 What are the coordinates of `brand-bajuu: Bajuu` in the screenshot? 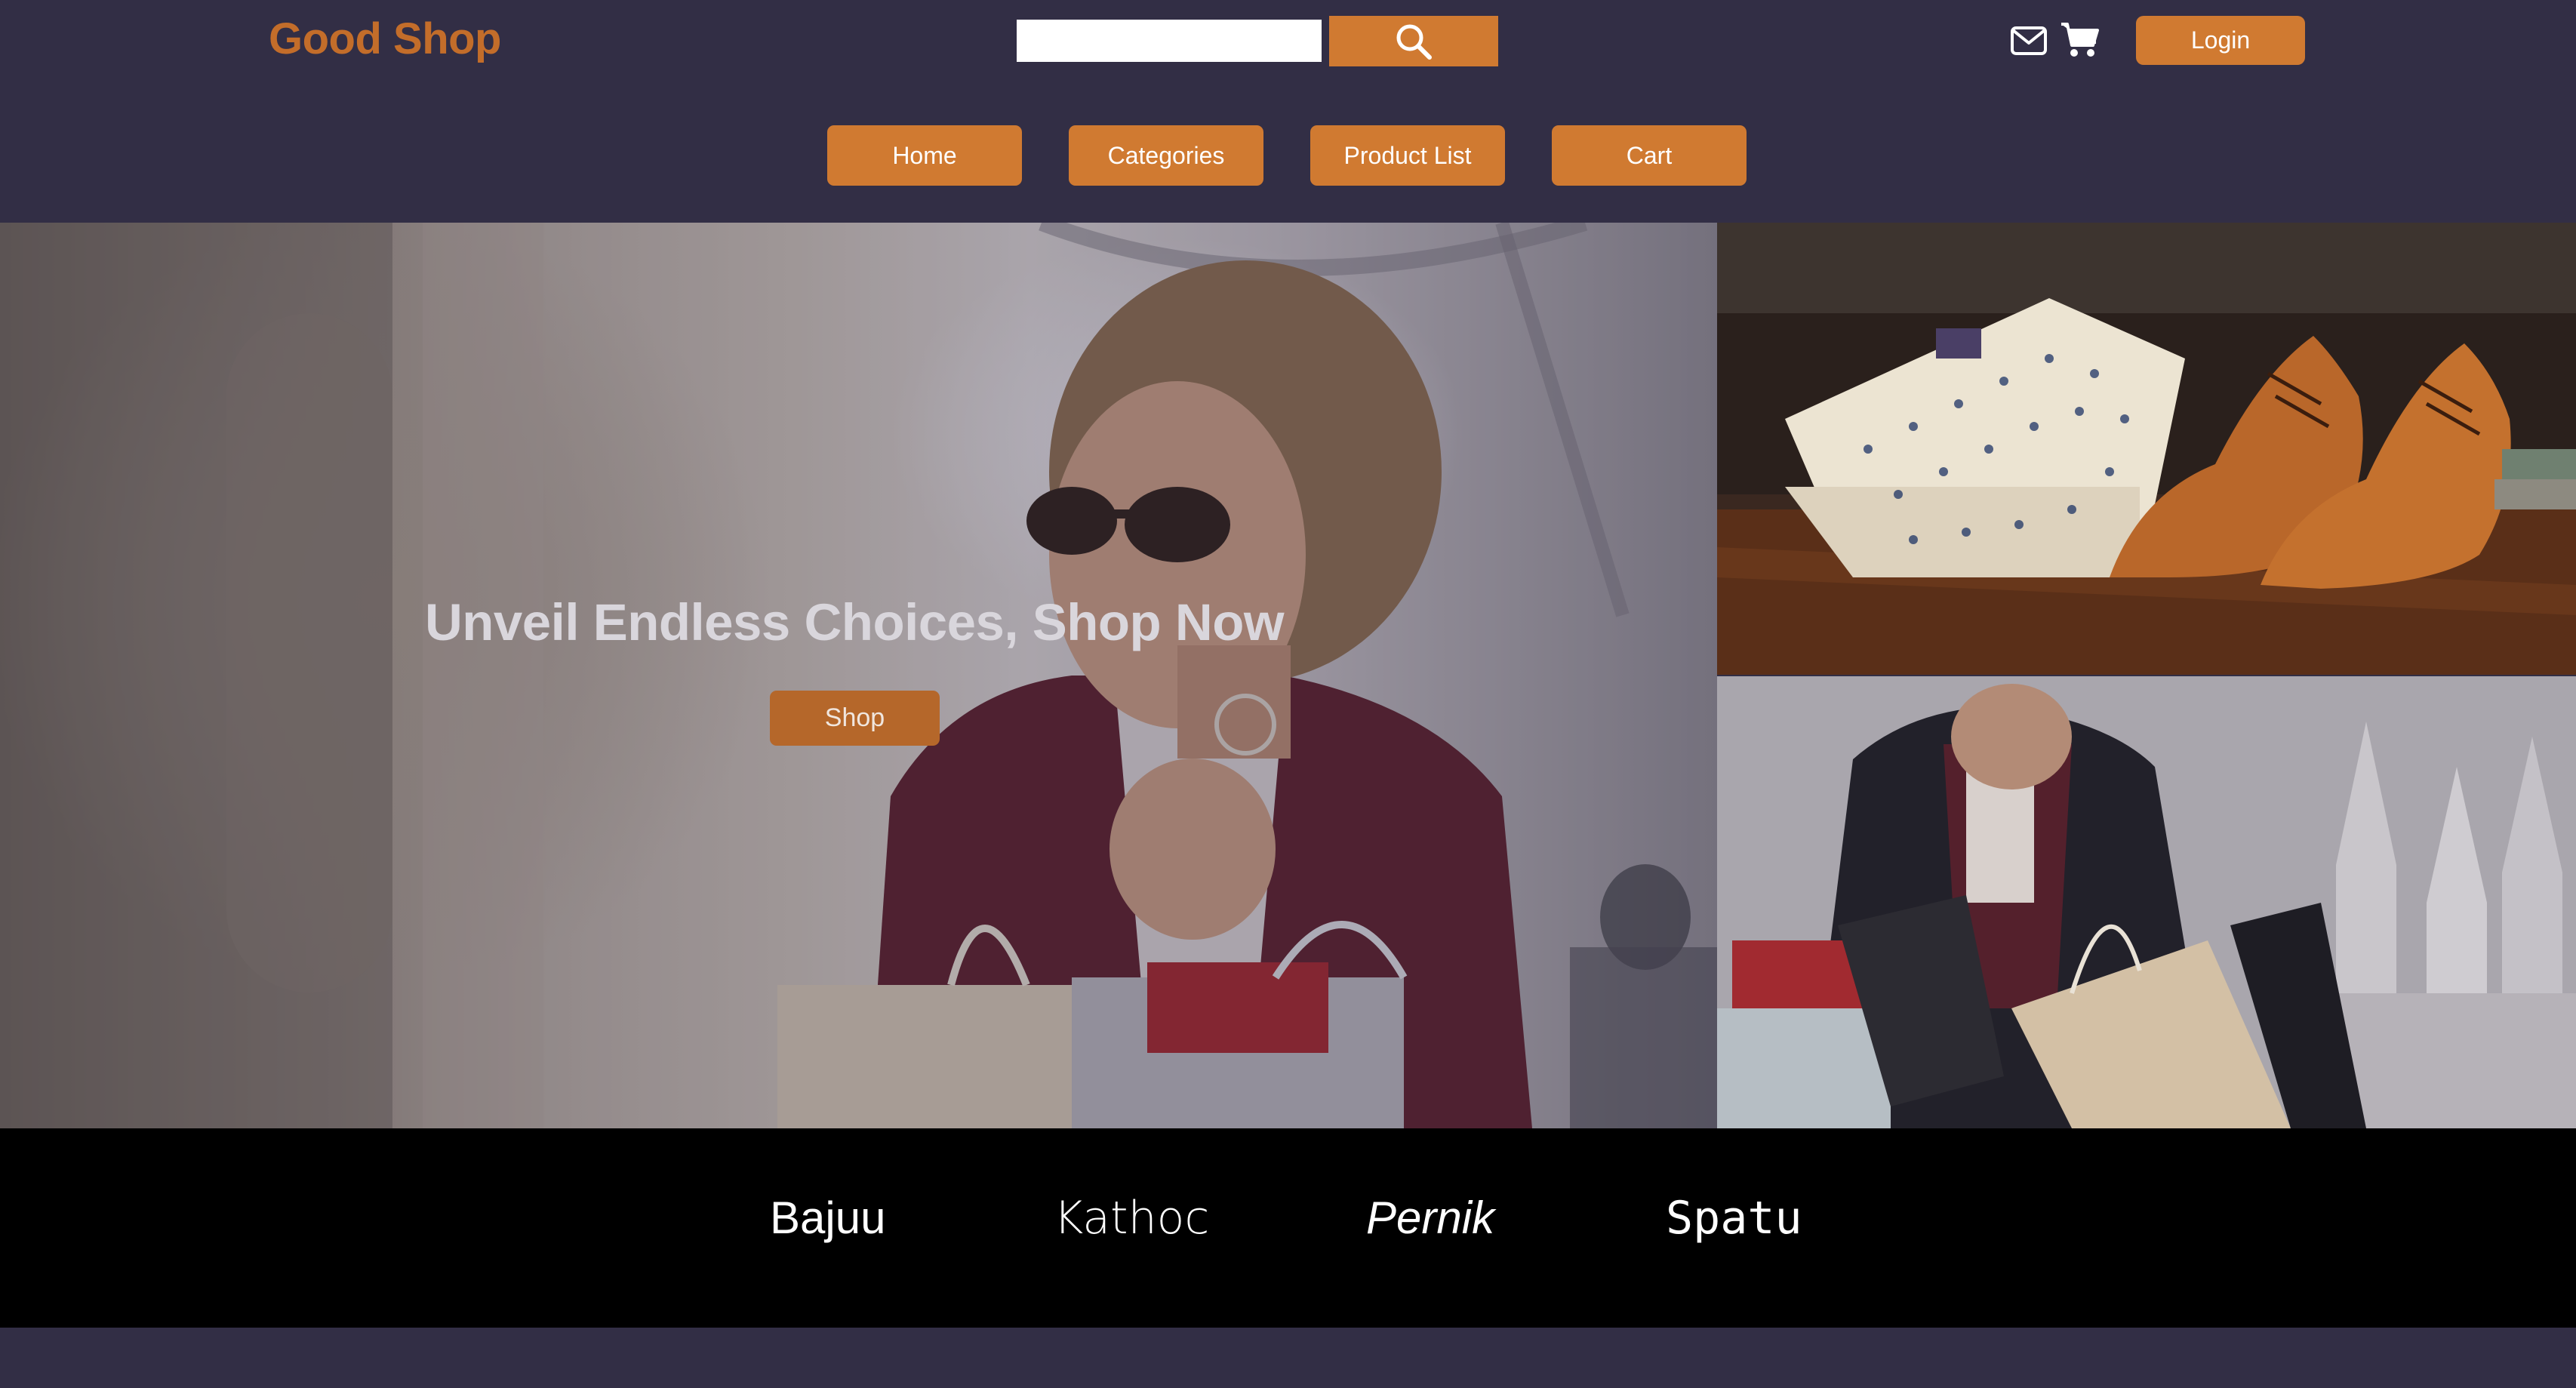 It's located at (827, 1218).